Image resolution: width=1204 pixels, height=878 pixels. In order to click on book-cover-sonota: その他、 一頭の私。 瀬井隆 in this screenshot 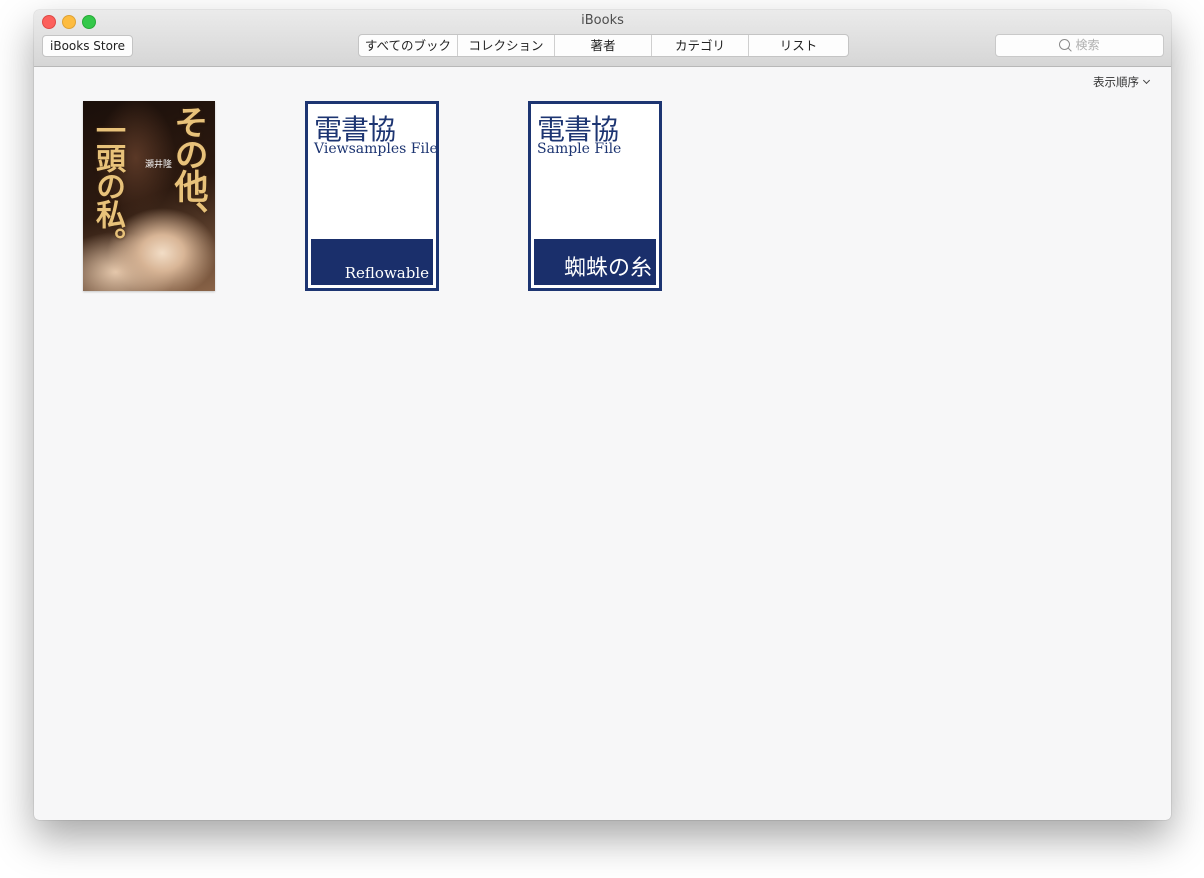, I will do `click(149, 196)`.